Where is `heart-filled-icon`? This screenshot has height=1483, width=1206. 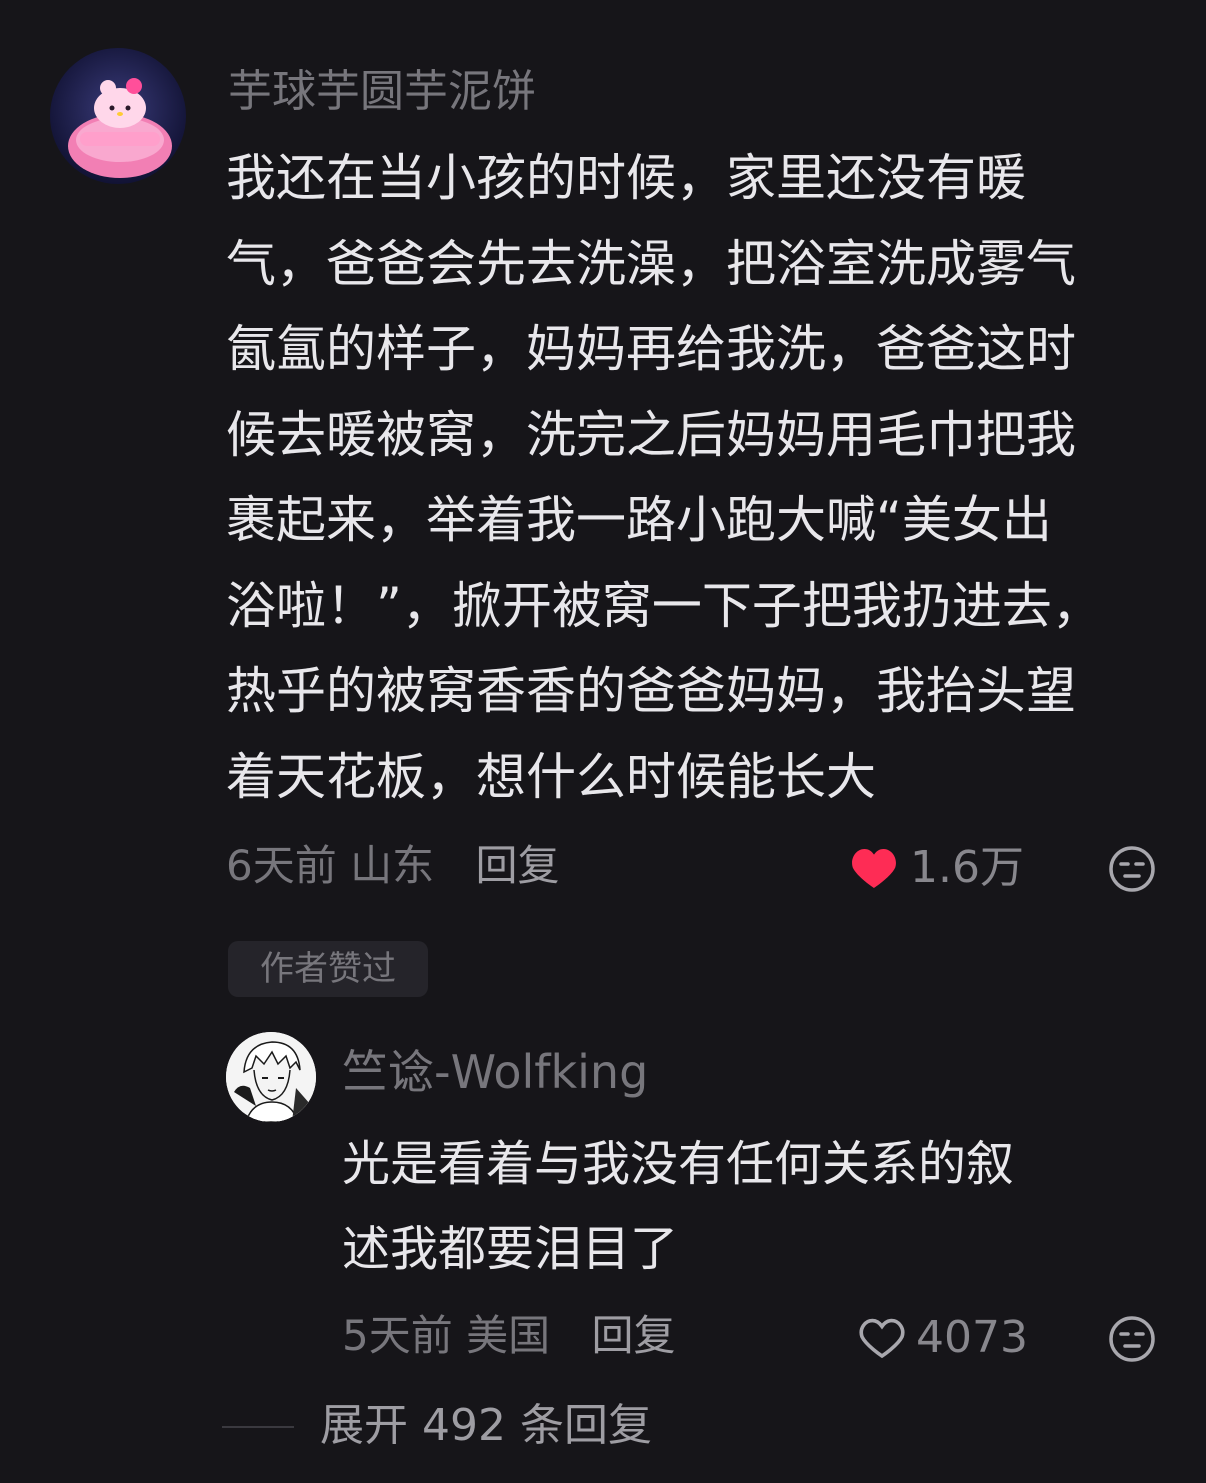
heart-filled-icon is located at coordinates (874, 868).